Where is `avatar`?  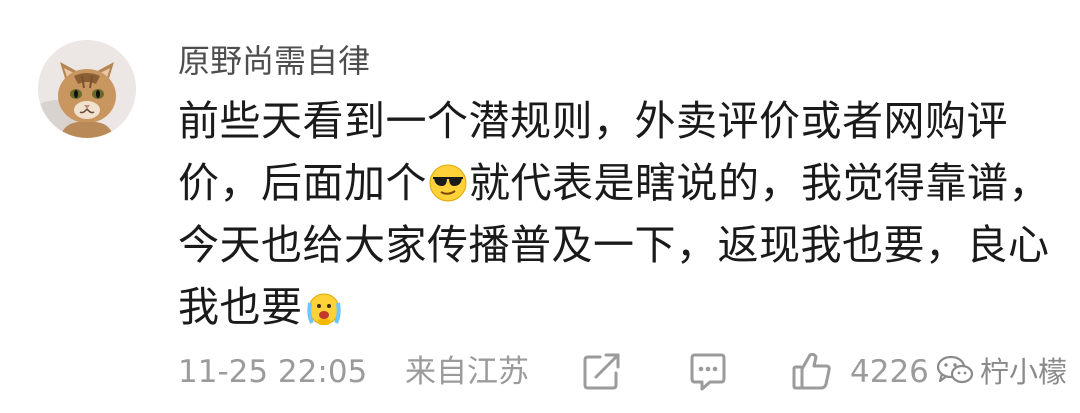
avatar is located at coordinates (87, 89).